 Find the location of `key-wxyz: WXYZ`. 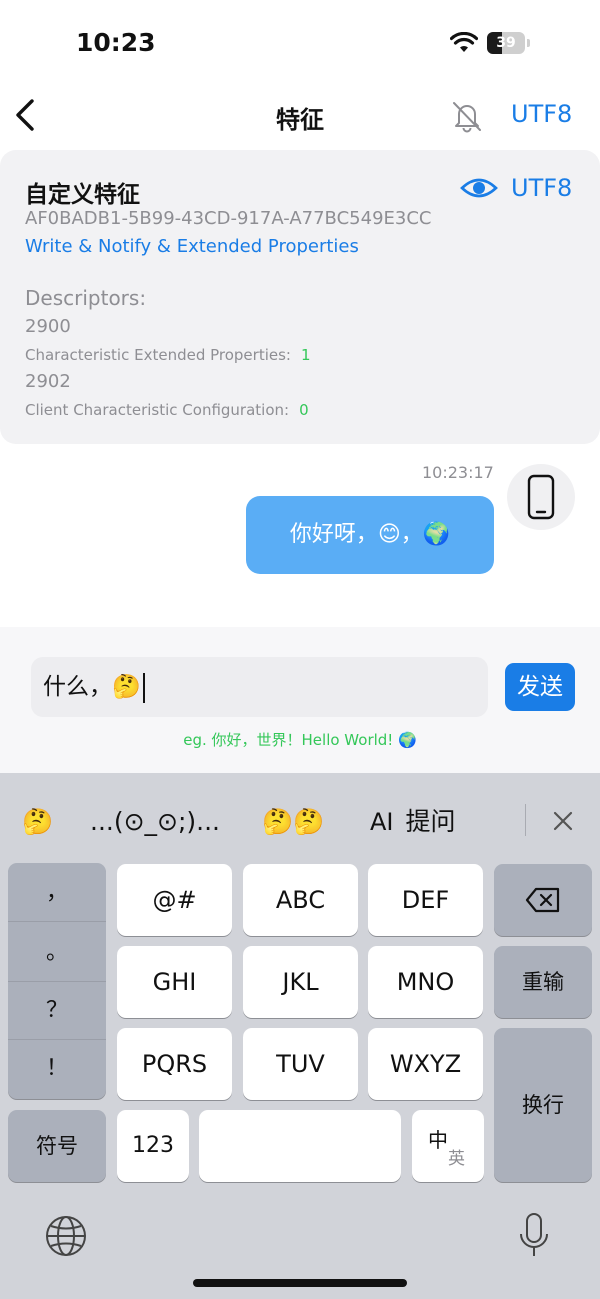

key-wxyz: WXYZ is located at coordinates (425, 1064).